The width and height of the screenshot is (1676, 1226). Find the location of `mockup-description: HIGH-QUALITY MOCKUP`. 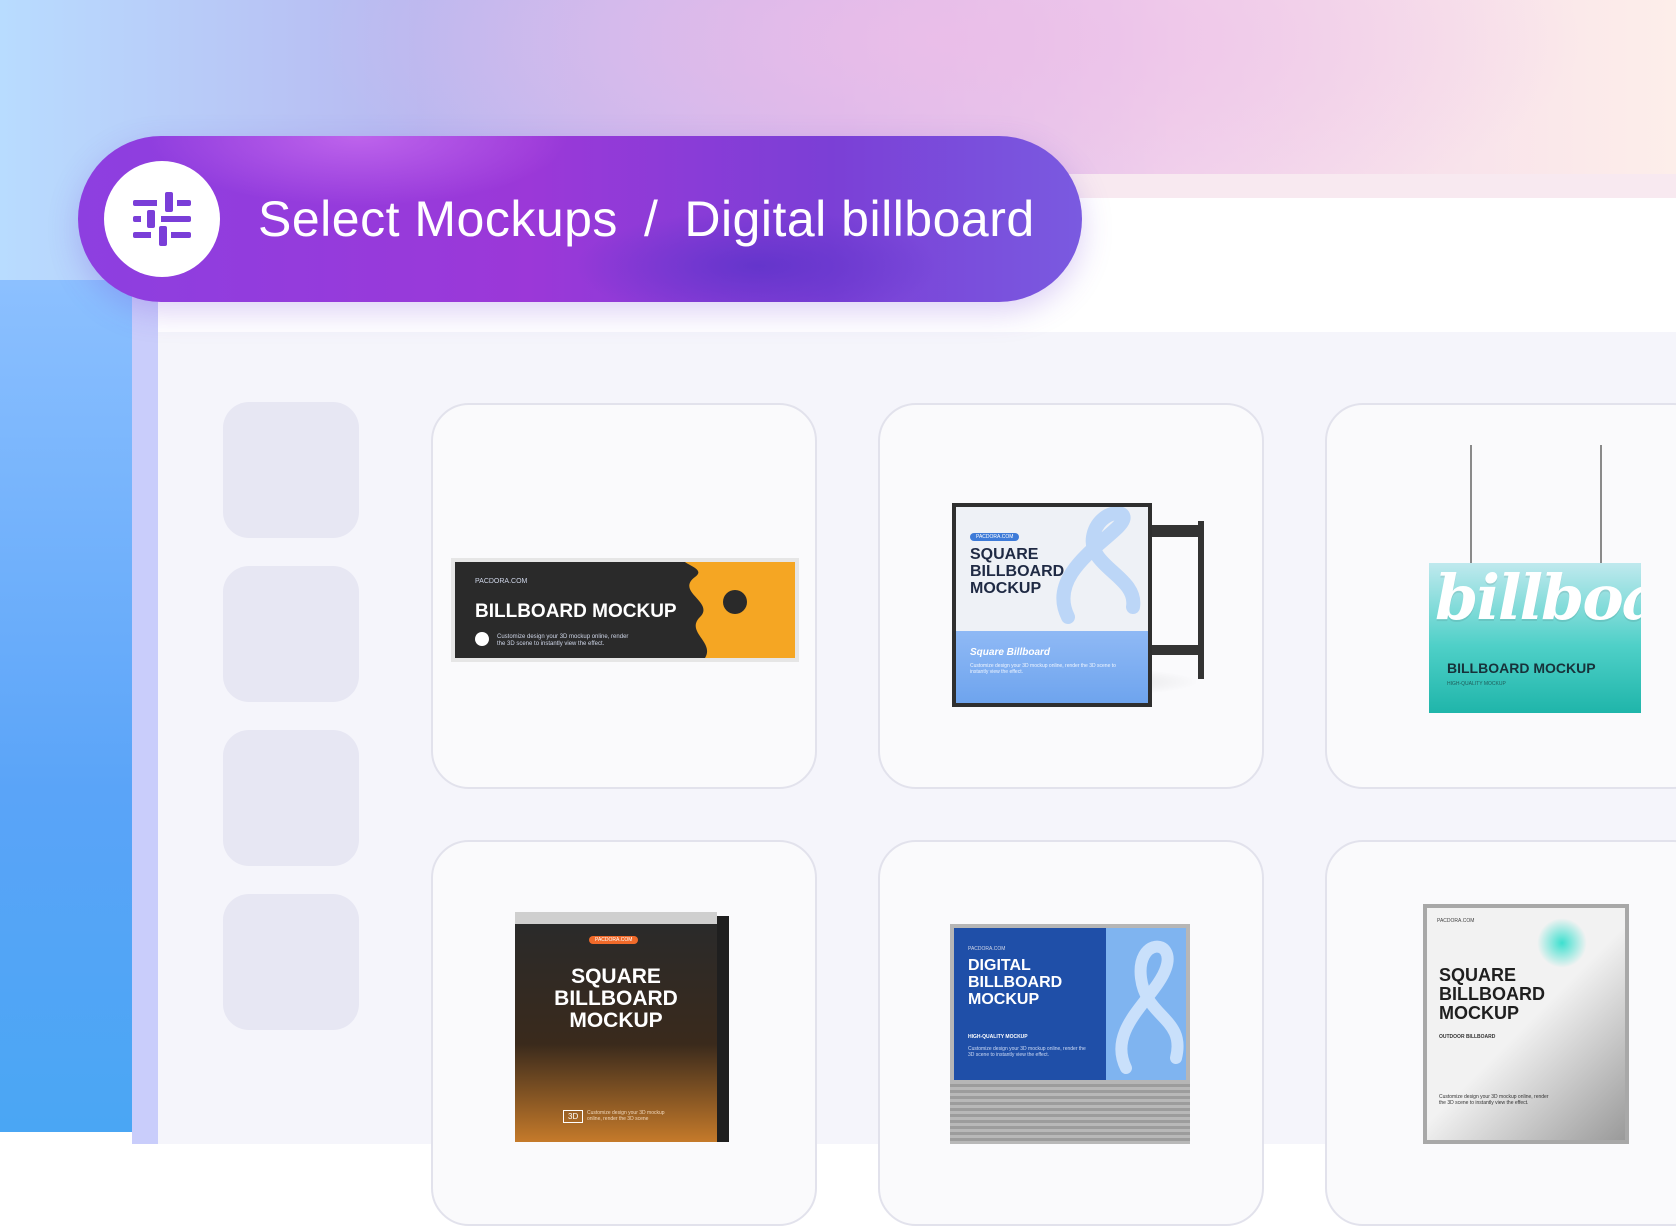

mockup-description: HIGH-QUALITY MOCKUP is located at coordinates (1476, 684).